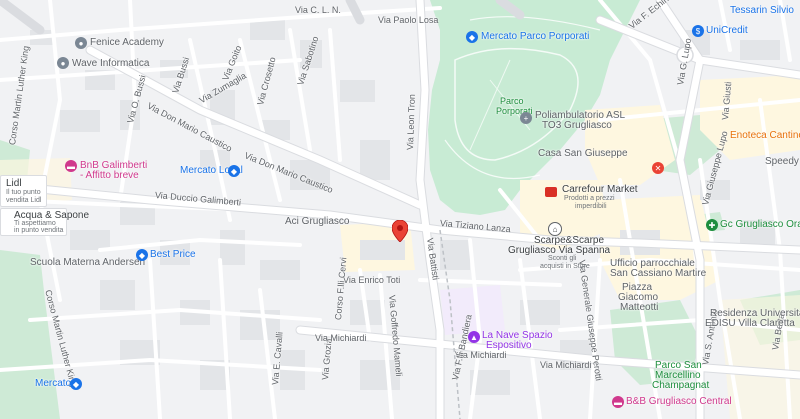 The width and height of the screenshot is (800, 419). Describe the element at coordinates (81, 43) in the screenshot. I see `school-icon: ●` at that location.